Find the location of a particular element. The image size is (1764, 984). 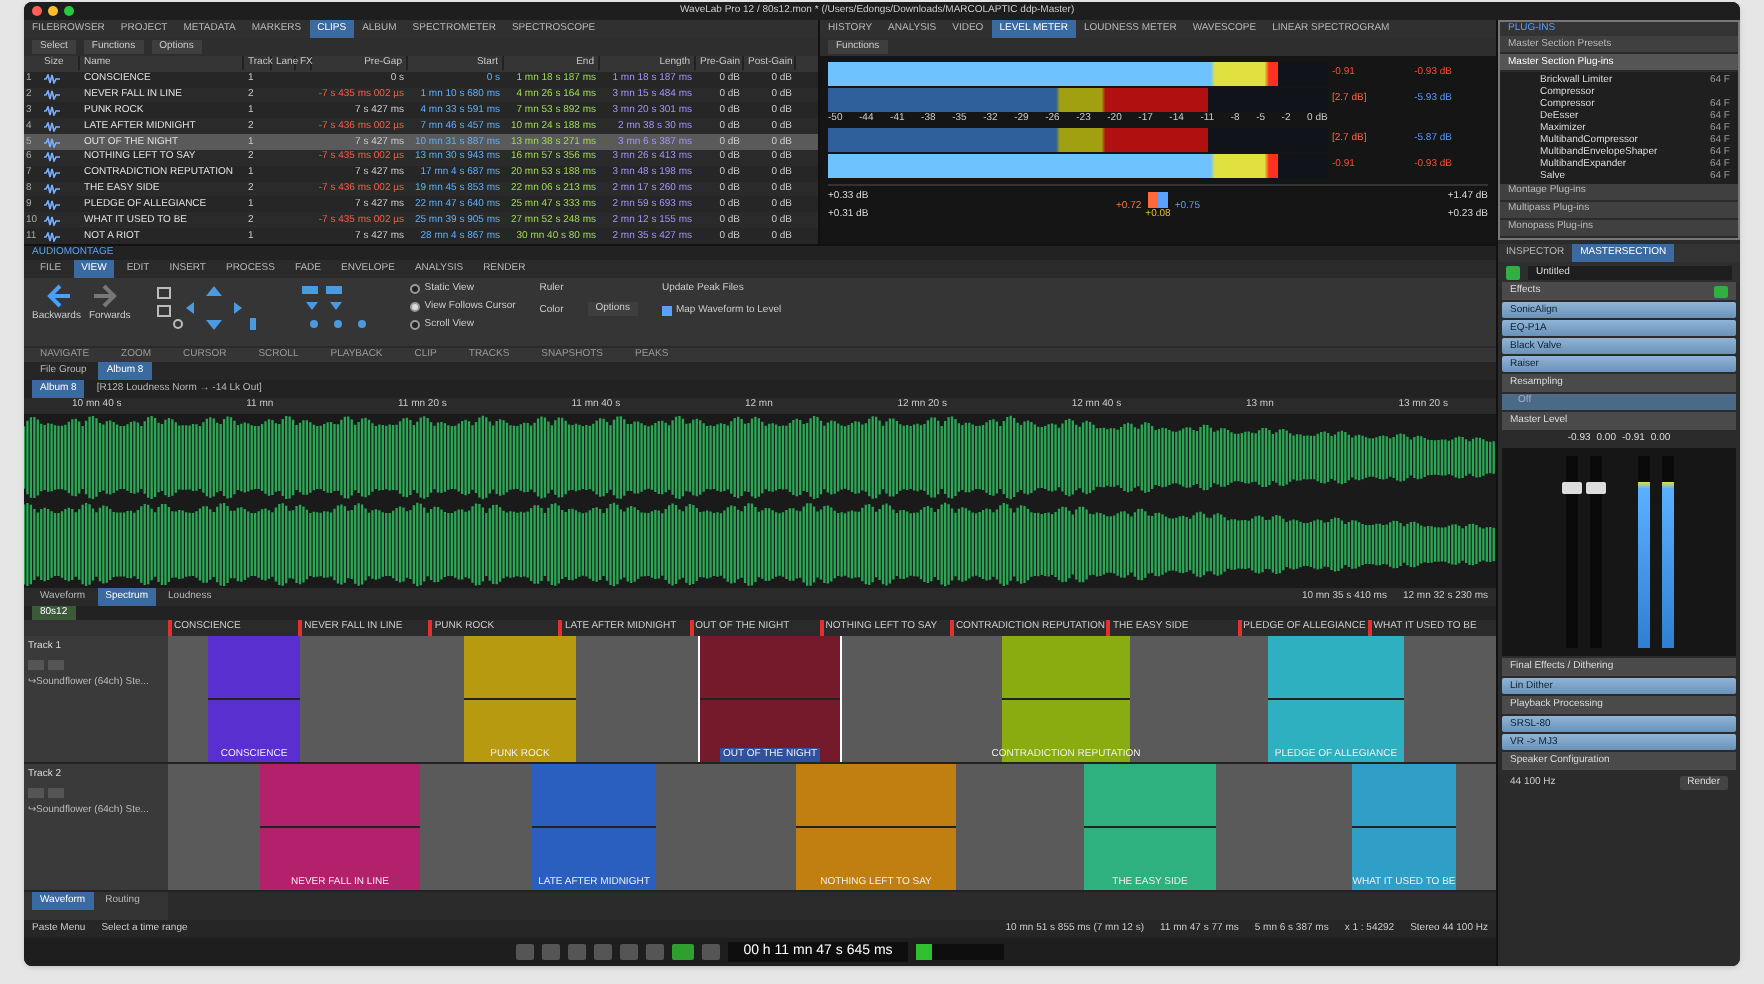

record-button is located at coordinates (710, 952).